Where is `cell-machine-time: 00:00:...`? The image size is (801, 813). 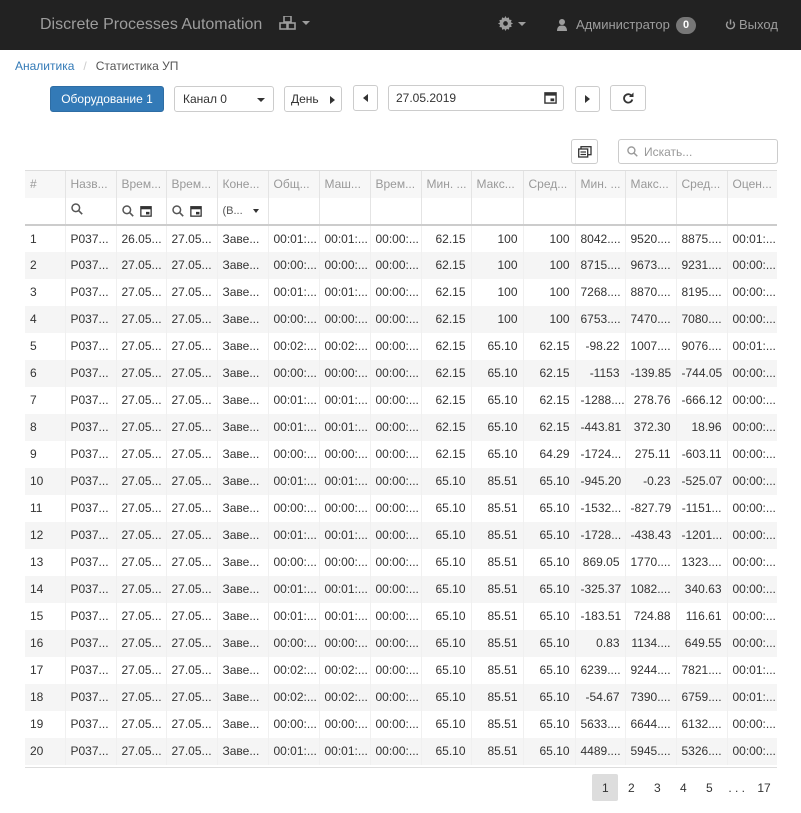
cell-machine-time: 00:00:... is located at coordinates (344, 562).